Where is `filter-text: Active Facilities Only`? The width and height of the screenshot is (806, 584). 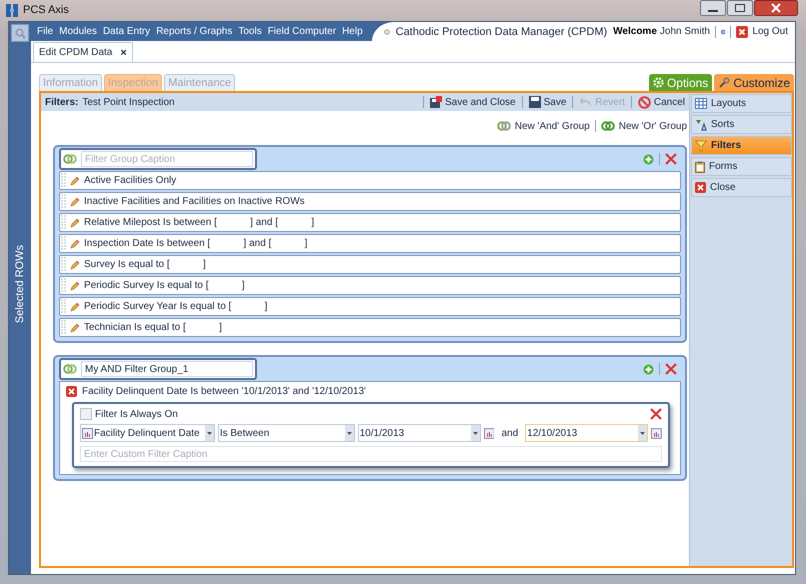
filter-text: Active Facilities Only is located at coordinates (130, 180).